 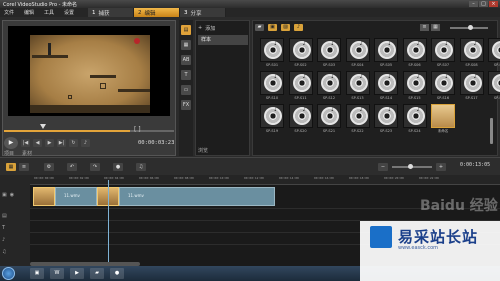 What do you see at coordinates (15, 239) in the screenshot?
I see `voice-track-header: ♪` at bounding box center [15, 239].